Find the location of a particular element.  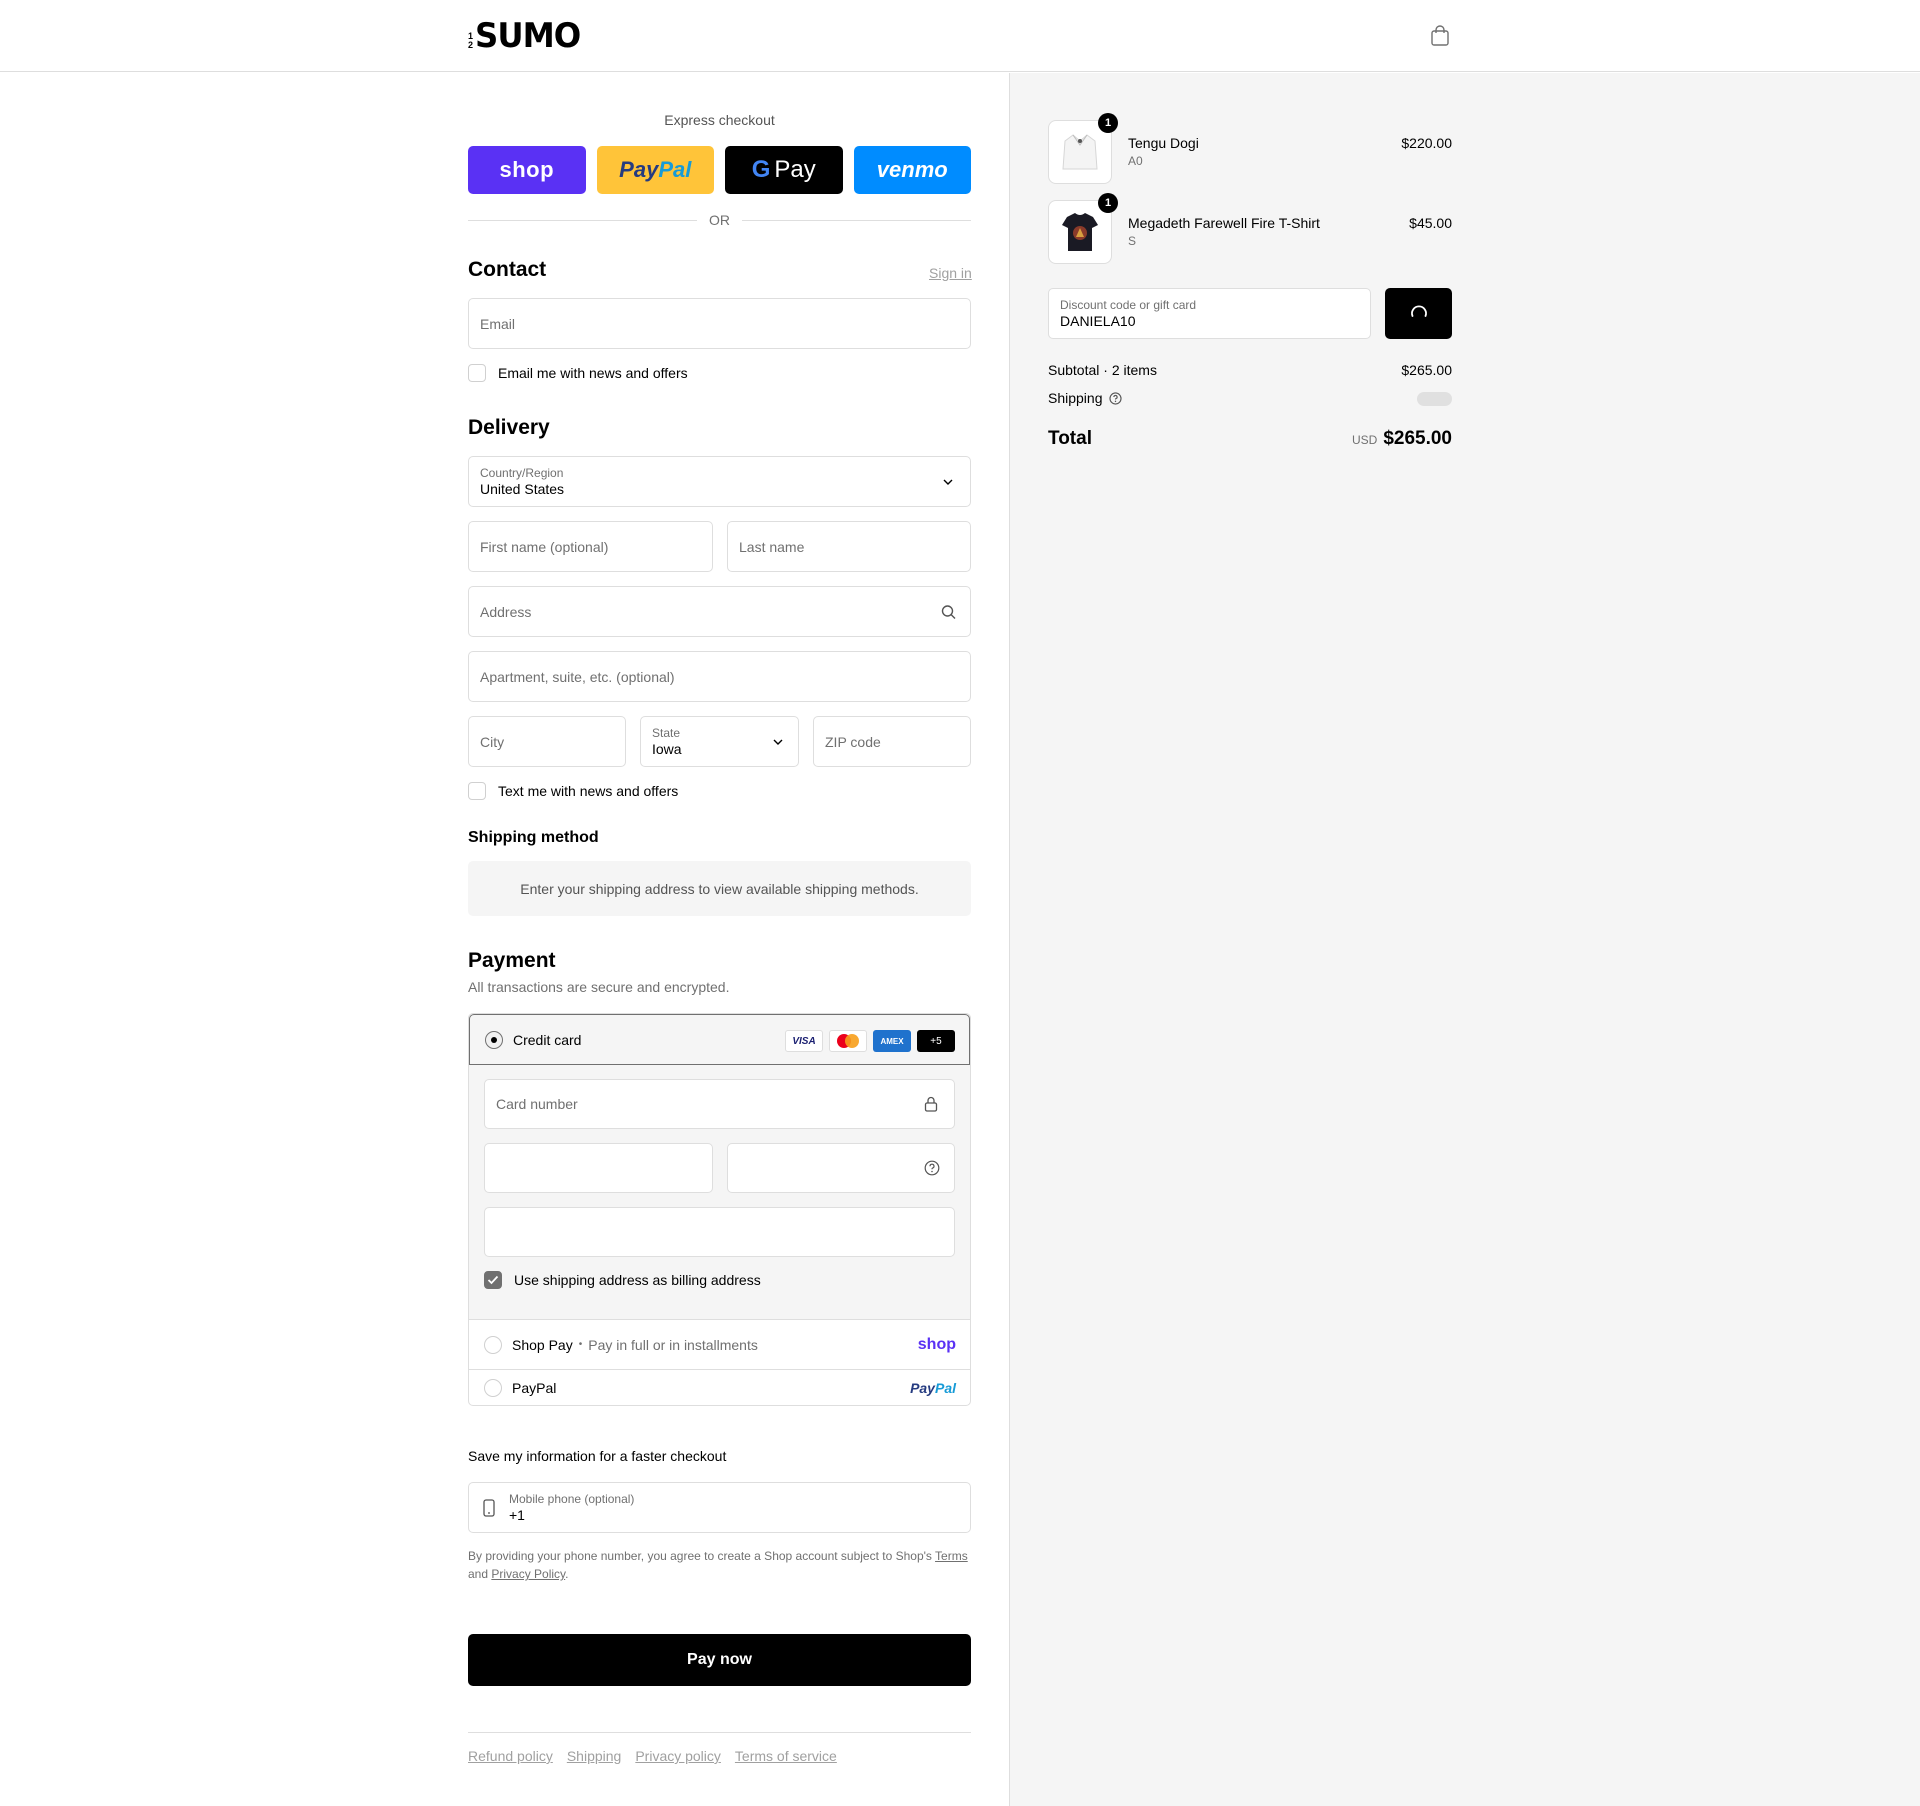

amex-icon: AMEX is located at coordinates (892, 1041).